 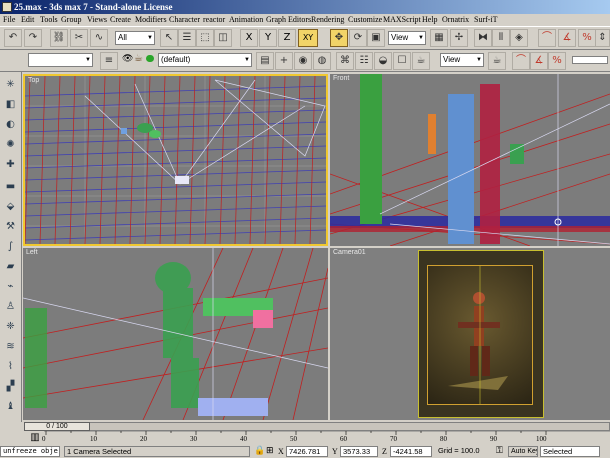 I want to click on wrench-icon: ⚒, so click(x=10, y=226).